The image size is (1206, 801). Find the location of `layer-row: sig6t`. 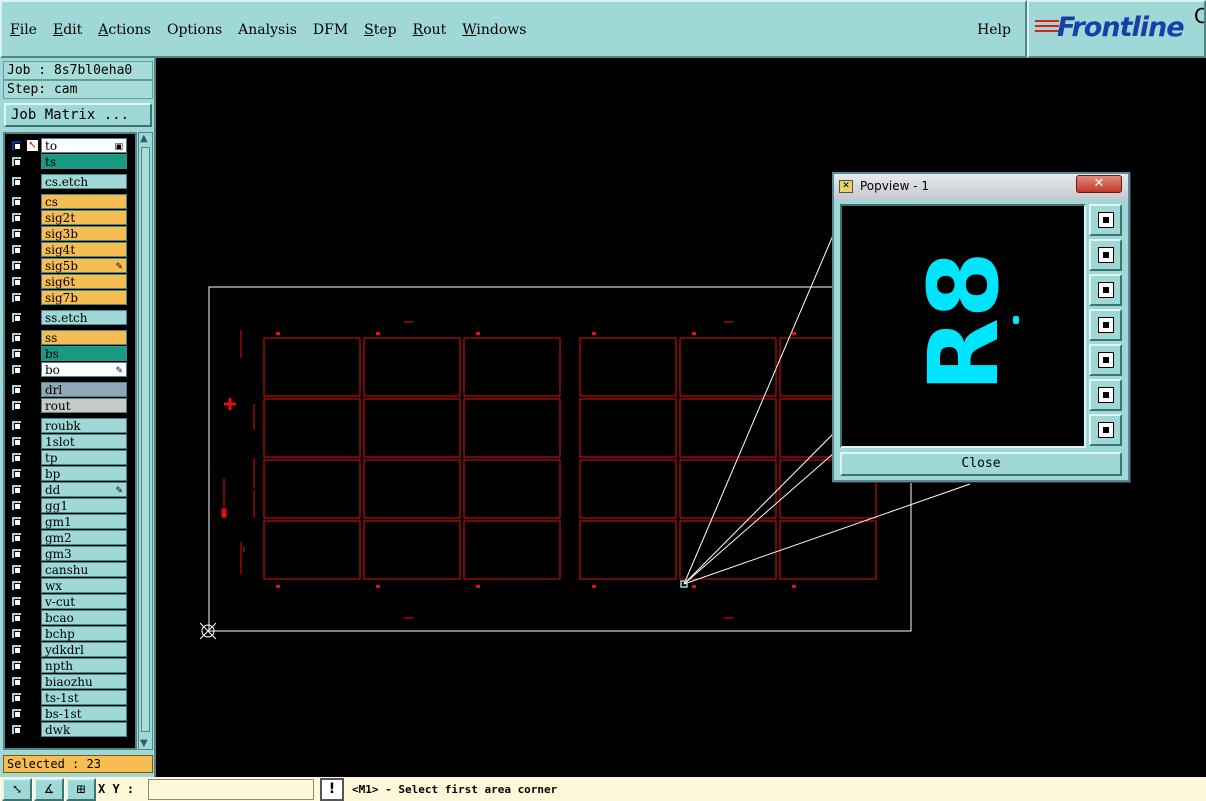

layer-row: sig6t is located at coordinates (67, 281).